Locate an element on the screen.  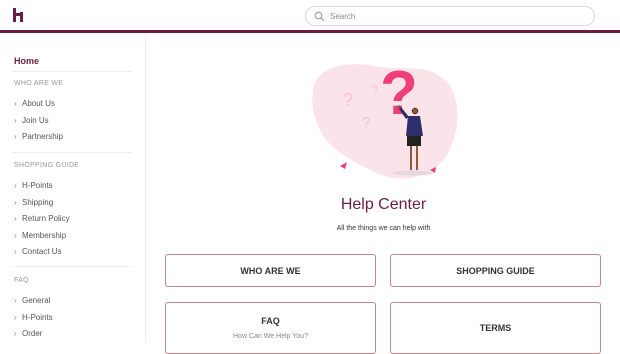
sidebar-item-label: Return Policy is located at coordinates (46, 218).